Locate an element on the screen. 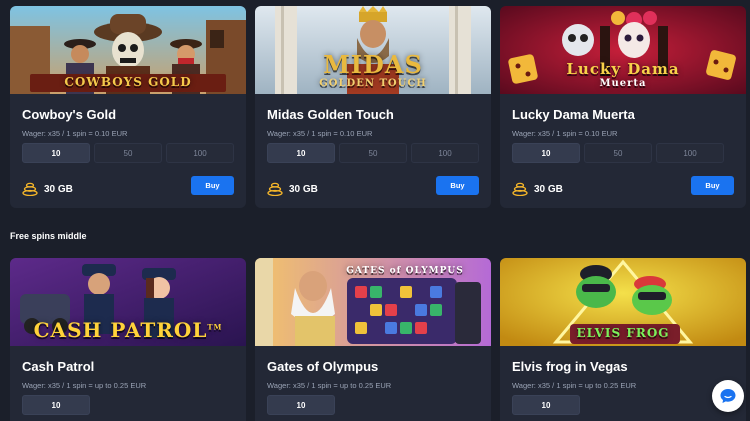 Image resolution: width=750 pixels, height=421 pixels. game-thumbnail: CASH PATROLTM is located at coordinates (128, 302).